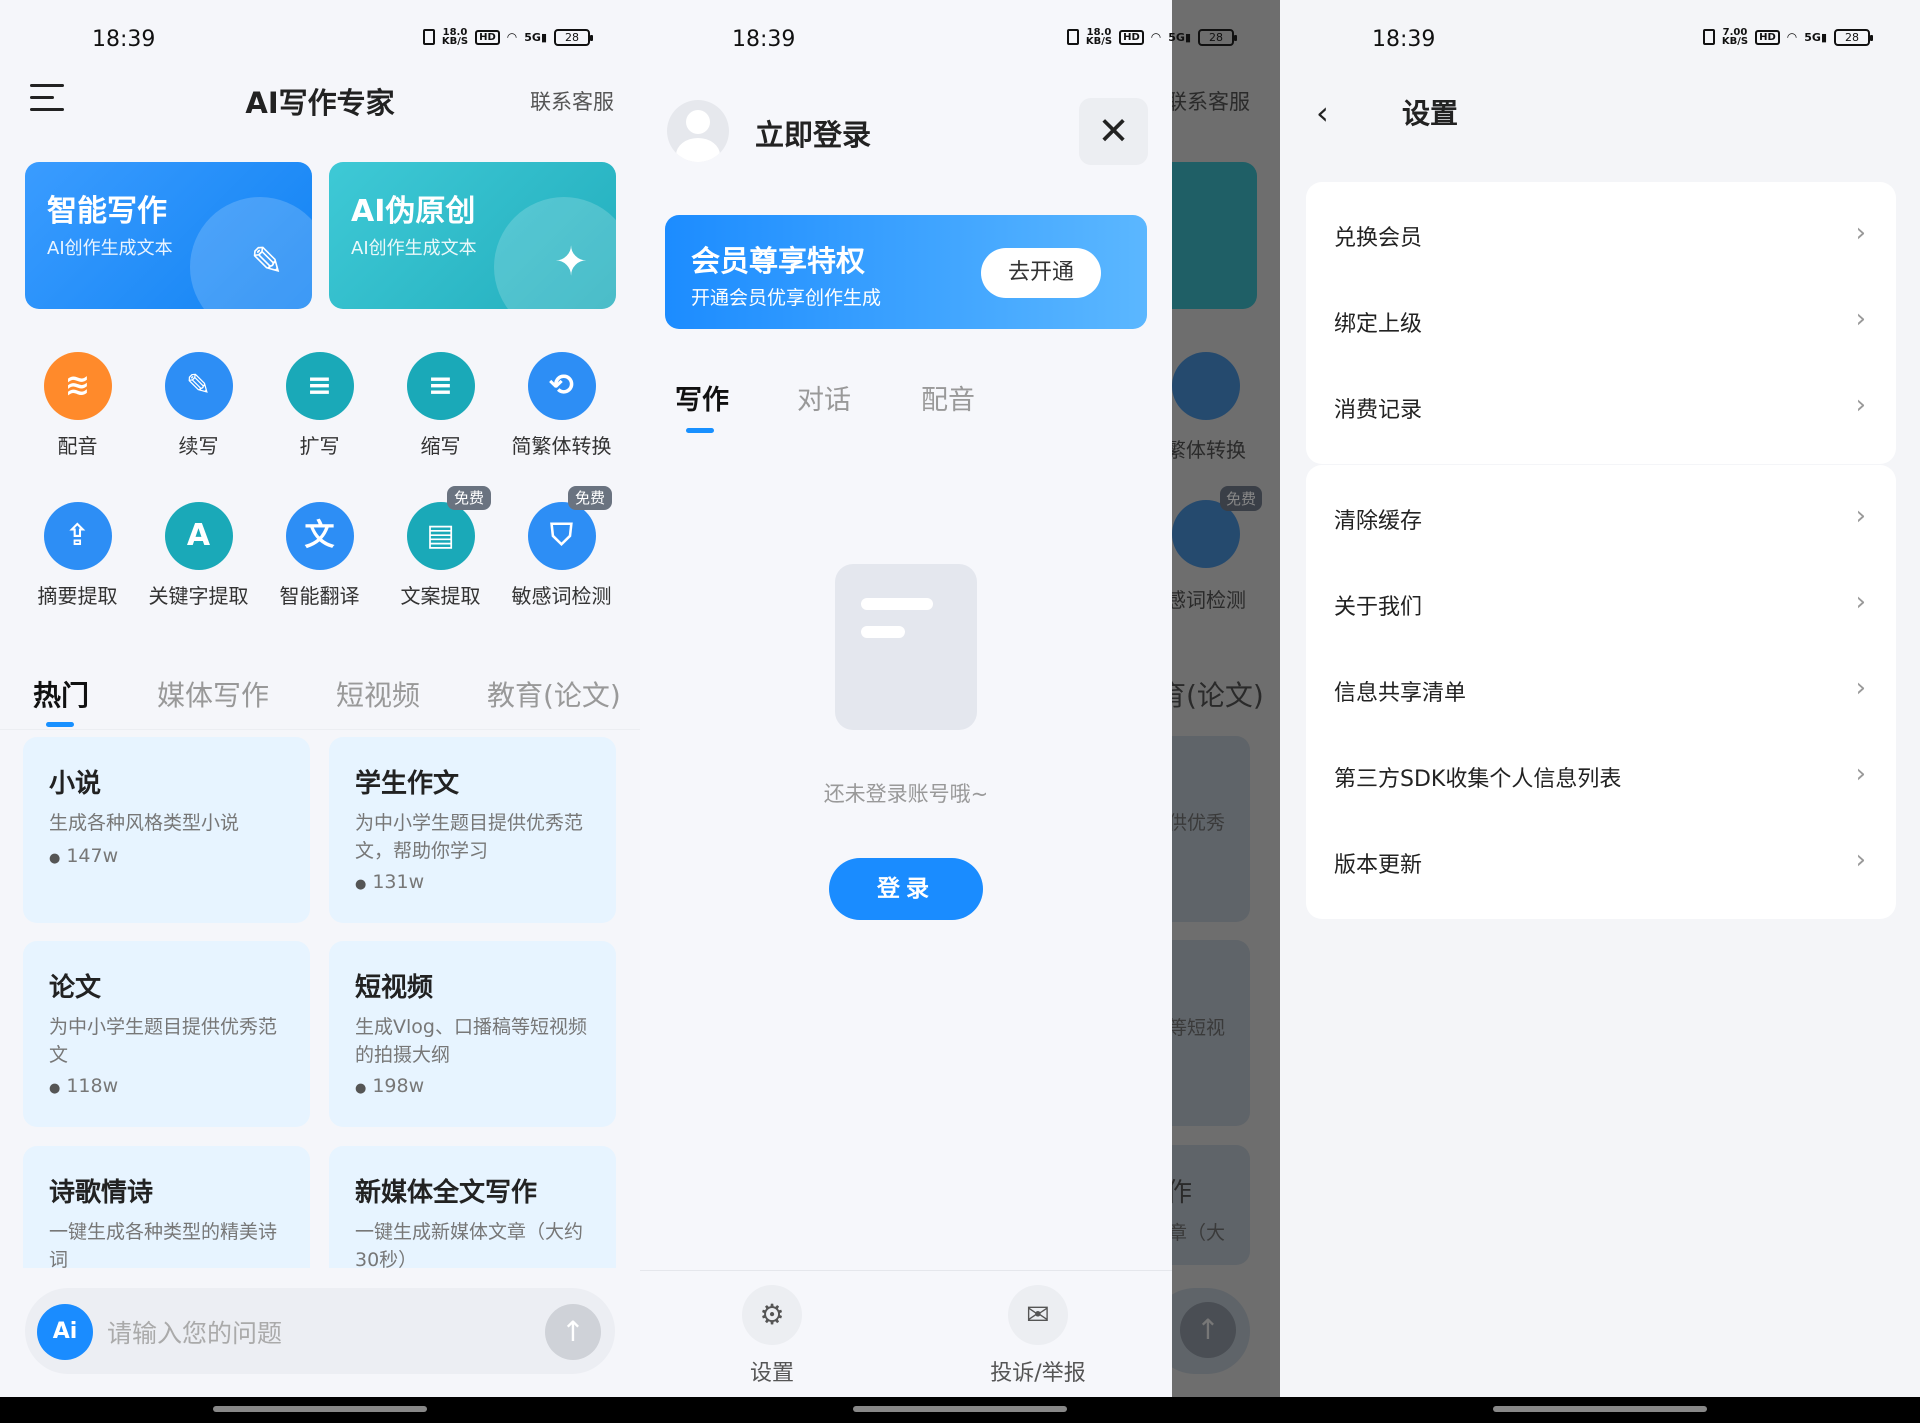 This screenshot has height=1423, width=1920. What do you see at coordinates (948, 397) in the screenshot?
I see `tab-dubbing: 配音` at bounding box center [948, 397].